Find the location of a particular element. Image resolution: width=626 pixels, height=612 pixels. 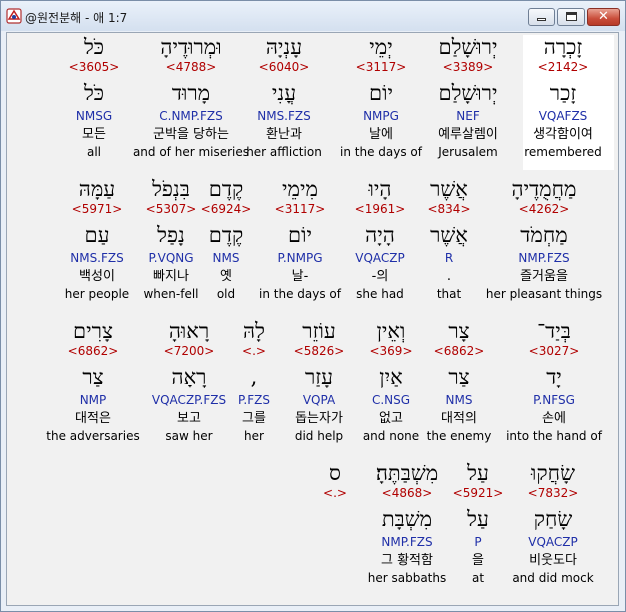

korean-gloss: 백성이 is located at coordinates (97, 276).